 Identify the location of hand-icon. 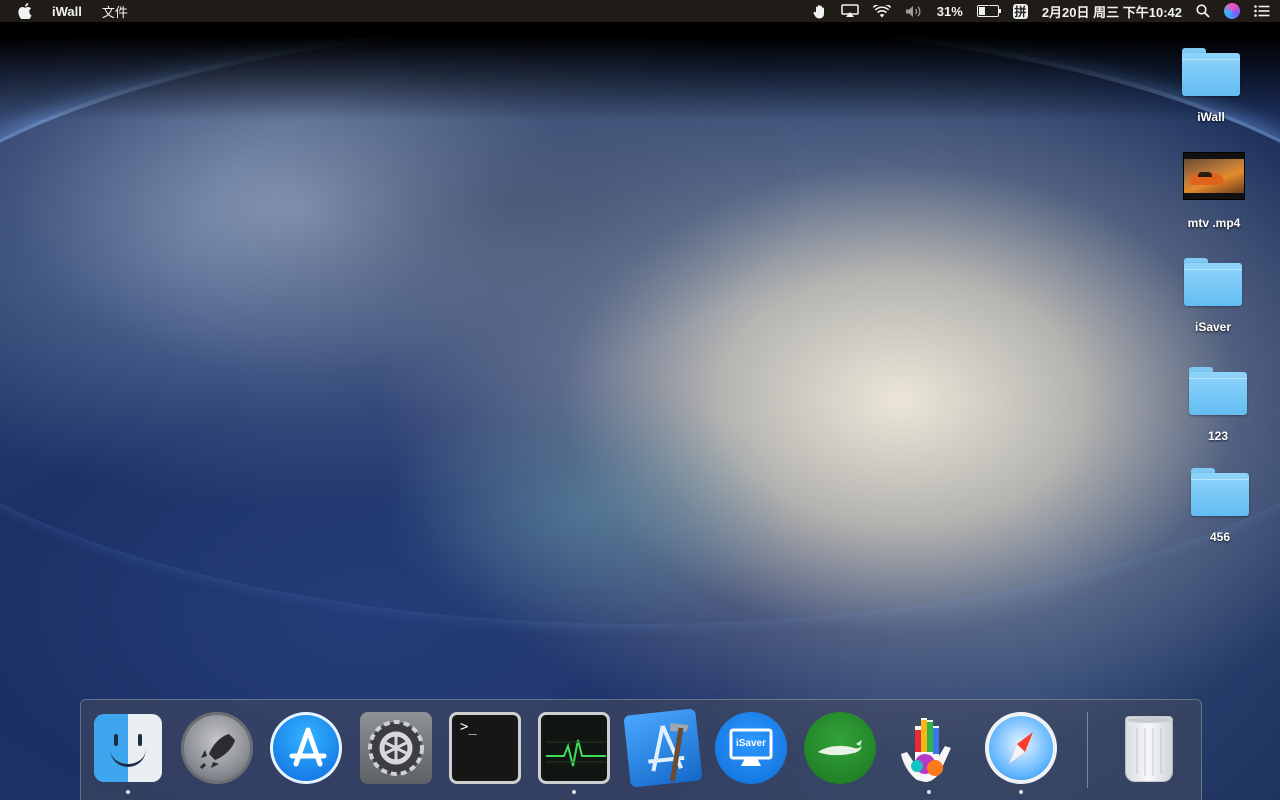
(820, 11).